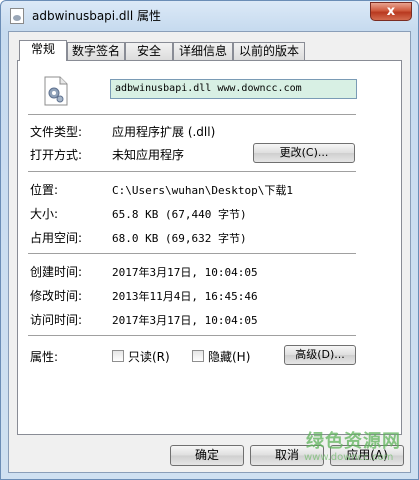 Image resolution: width=419 pixels, height=480 pixels. What do you see at coordinates (56, 238) in the screenshot?
I see `size-on-disk-label: 占用空间:` at bounding box center [56, 238].